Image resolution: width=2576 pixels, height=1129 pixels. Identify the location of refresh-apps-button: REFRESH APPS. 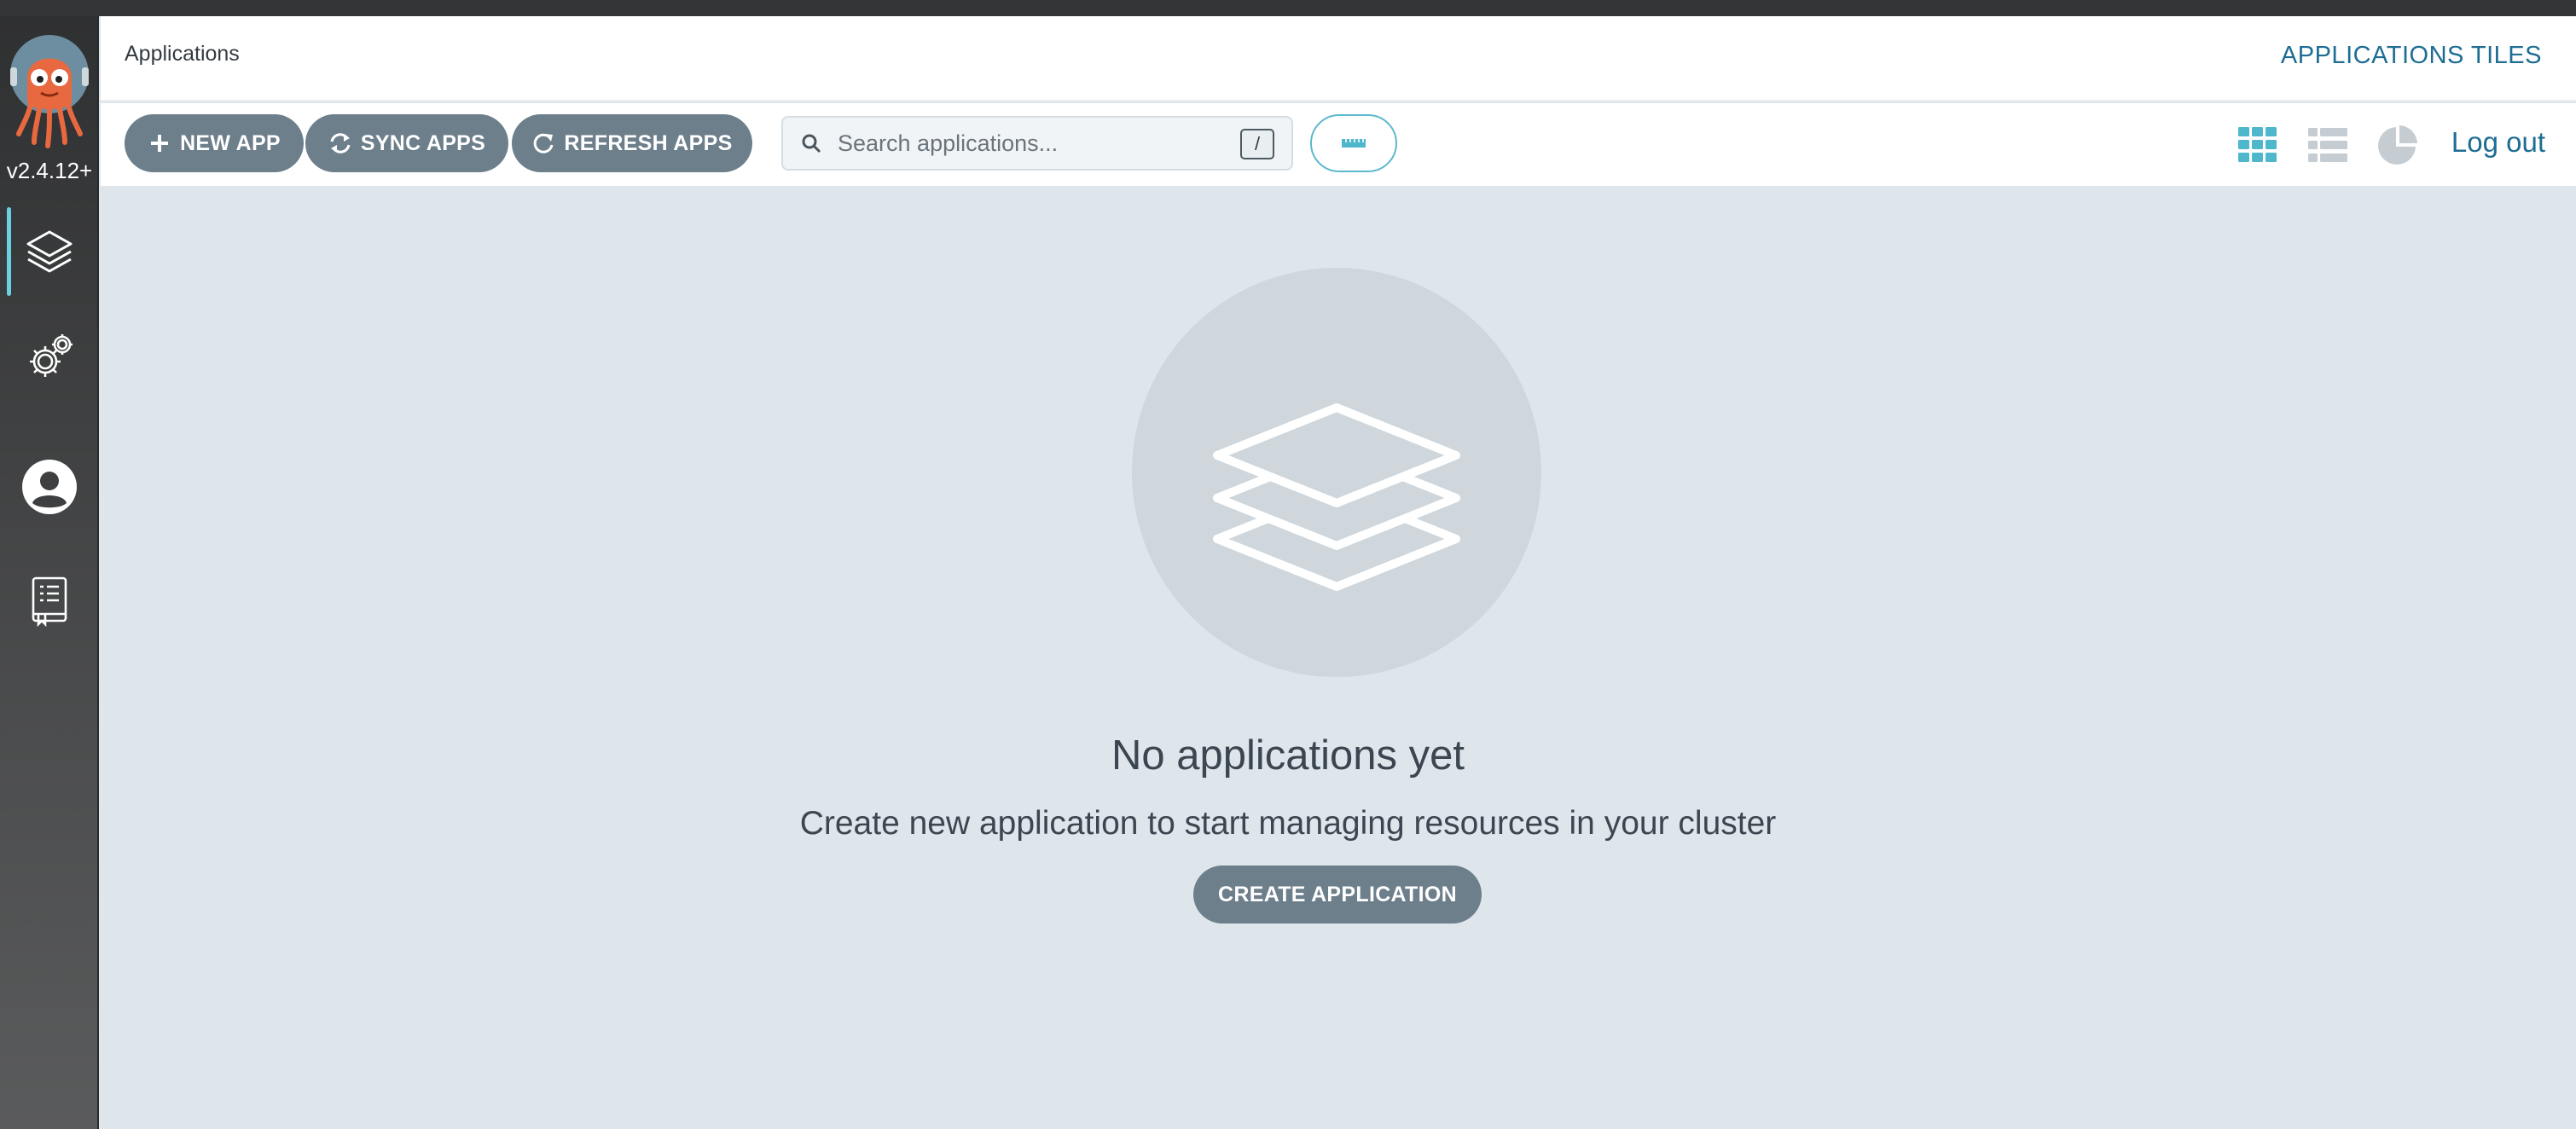
(632, 143).